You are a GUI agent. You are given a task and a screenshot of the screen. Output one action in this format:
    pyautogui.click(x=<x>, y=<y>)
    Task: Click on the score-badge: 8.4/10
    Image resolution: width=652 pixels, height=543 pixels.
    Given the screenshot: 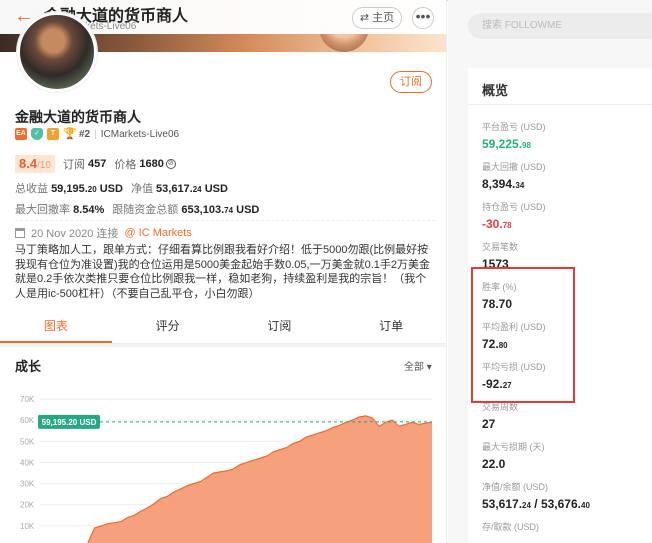 What is the action you would take?
    pyautogui.click(x=35, y=164)
    